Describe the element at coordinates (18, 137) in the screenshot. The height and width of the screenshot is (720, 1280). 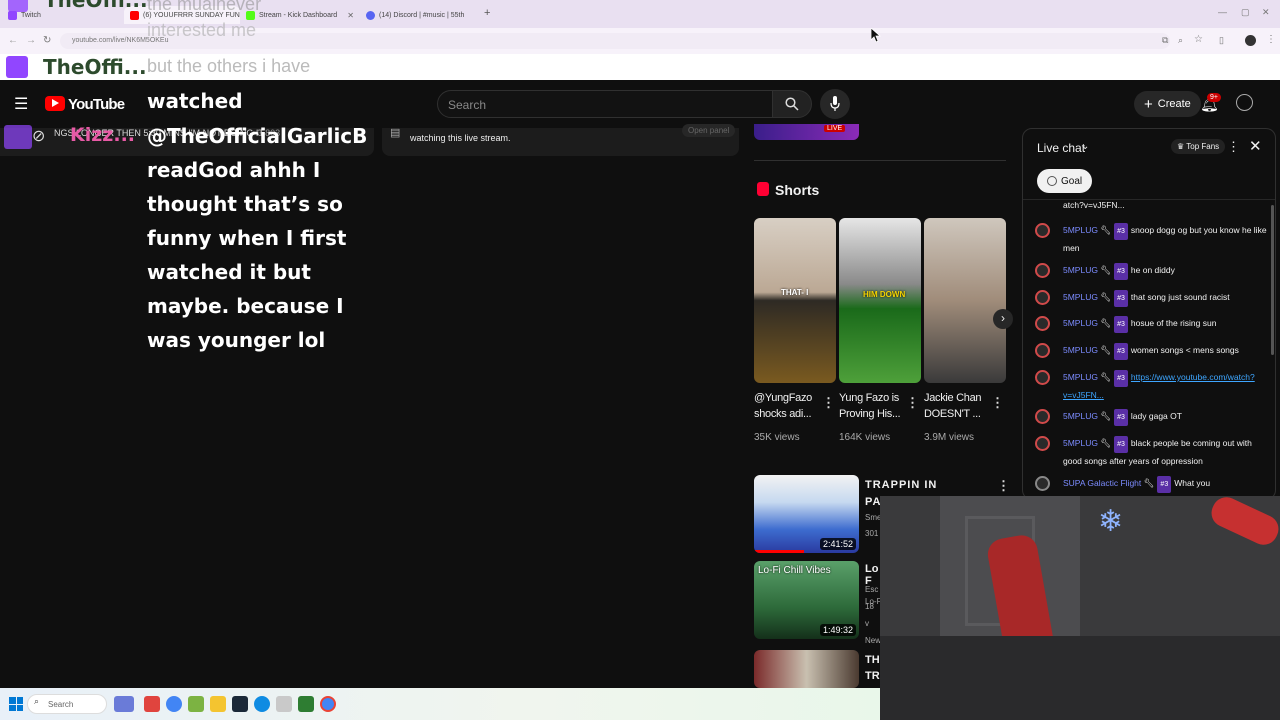
I see `twitch-logo-icon` at that location.